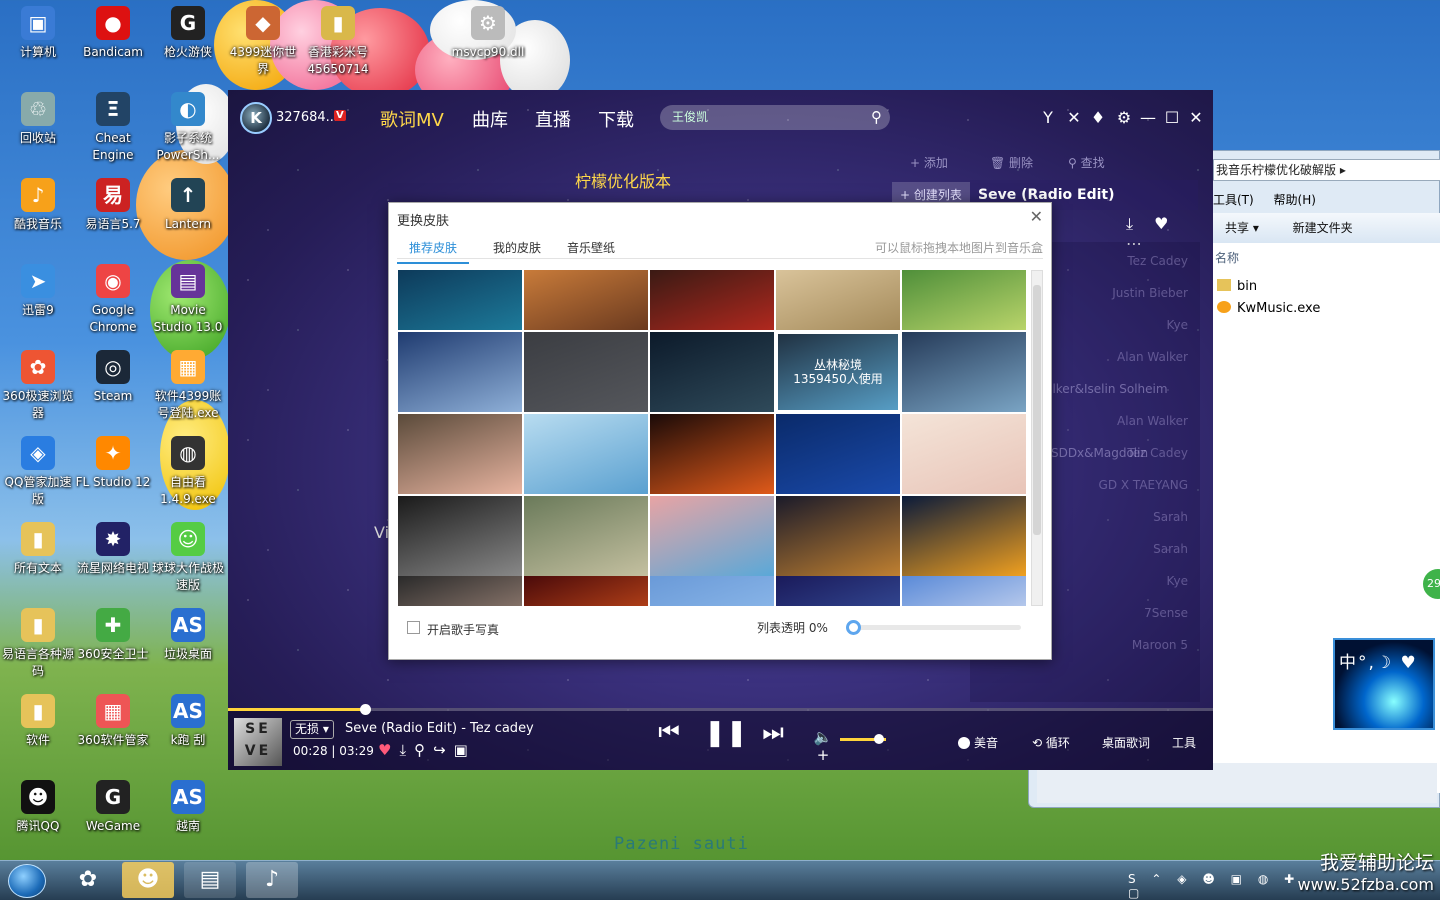 The height and width of the screenshot is (900, 1440). I want to click on tab-live: 直播, so click(553, 119).